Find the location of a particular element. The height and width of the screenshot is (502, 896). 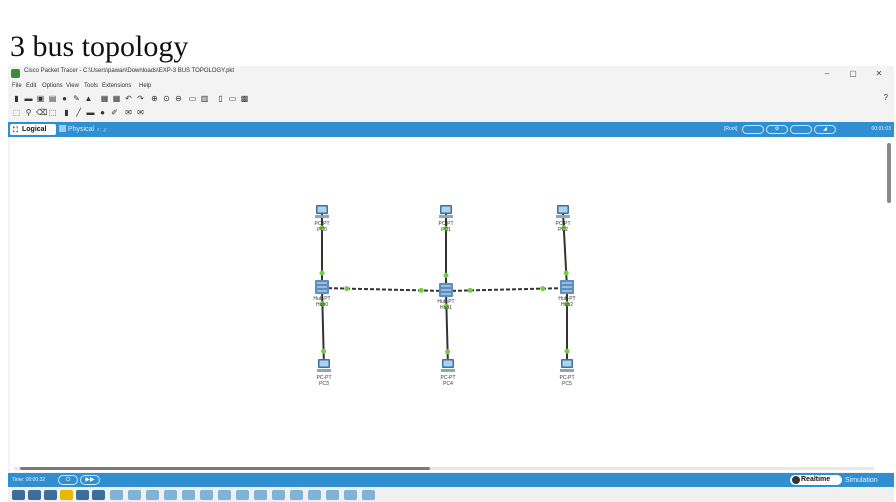

logical-view-icon: ⛶ is located at coordinates (15, 130).